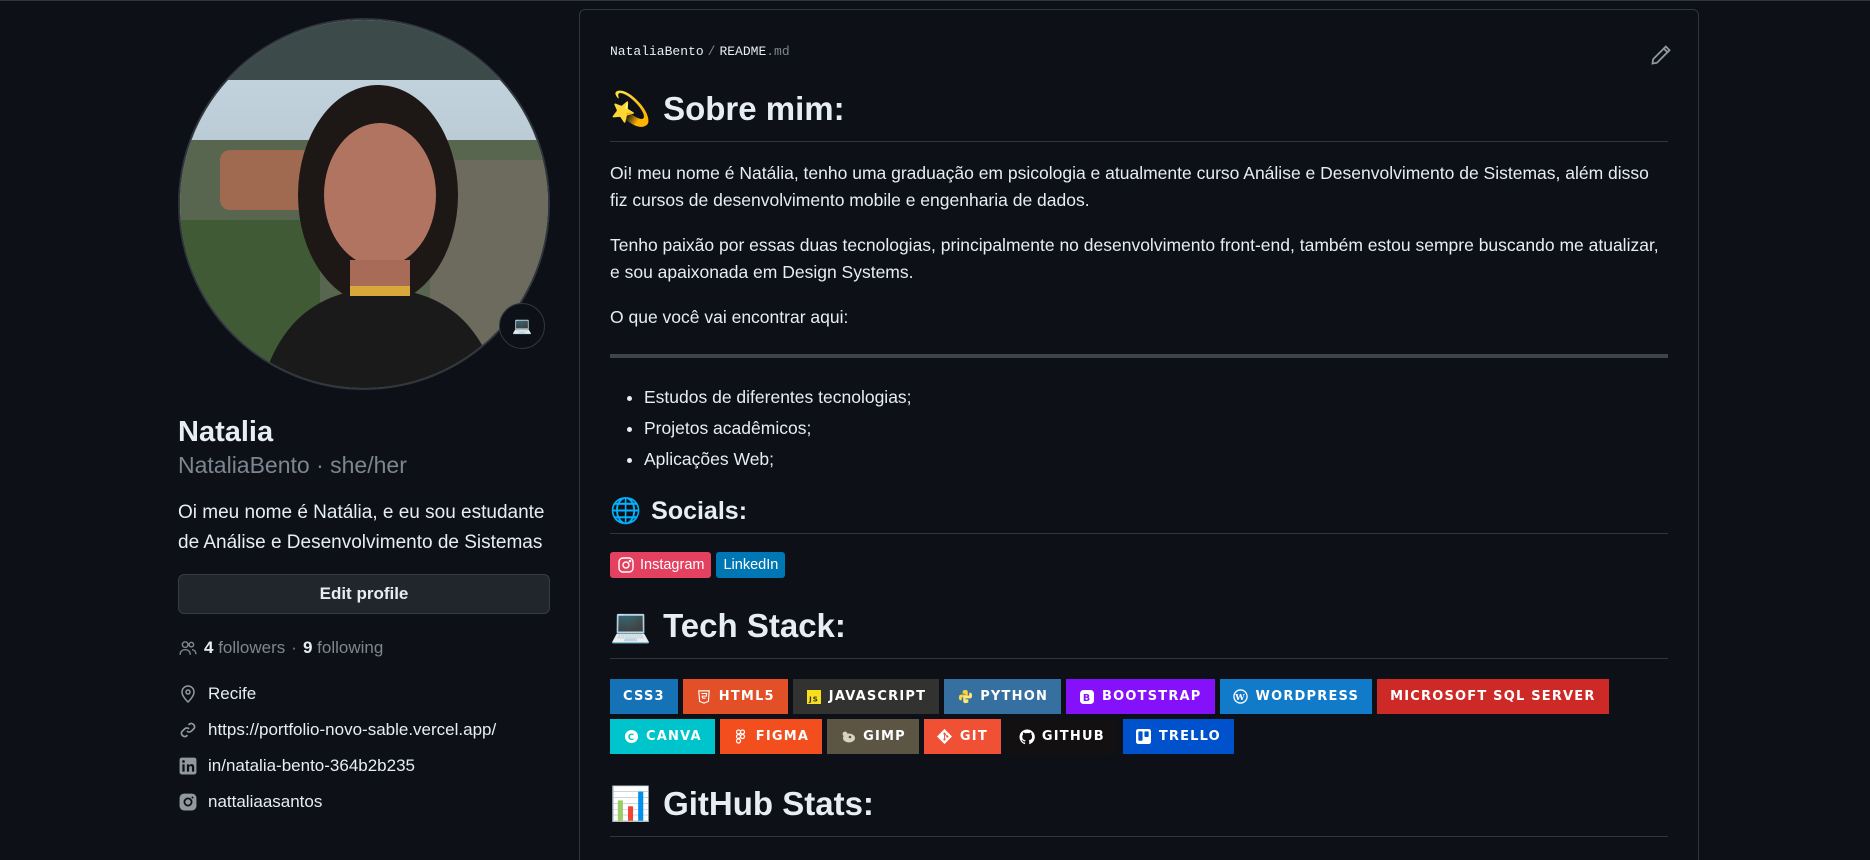 This screenshot has height=860, width=1870. Describe the element at coordinates (1156, 459) in the screenshot. I see `list-item: Aplicações Web;` at that location.